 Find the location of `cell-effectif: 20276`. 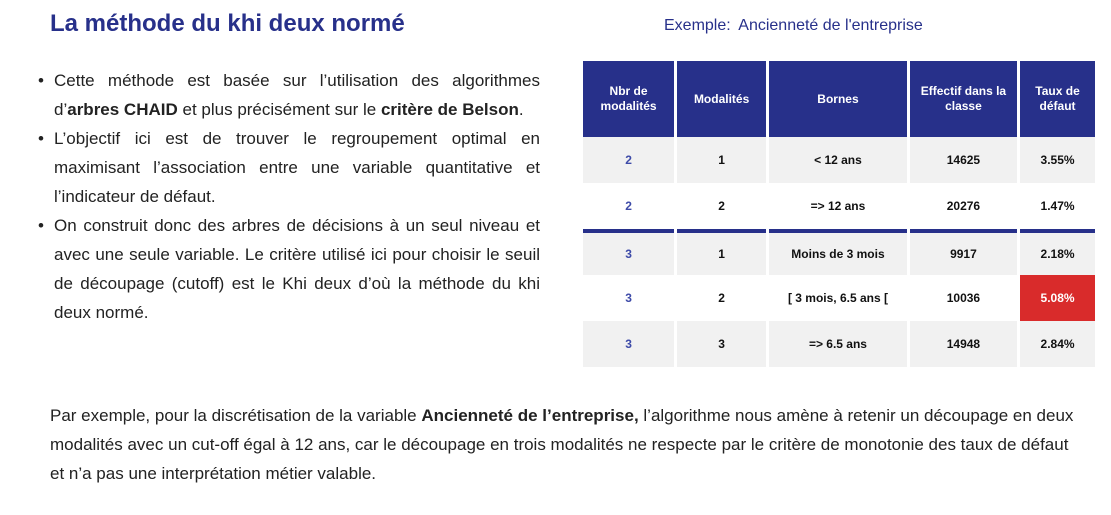

cell-effectif: 20276 is located at coordinates (963, 206).